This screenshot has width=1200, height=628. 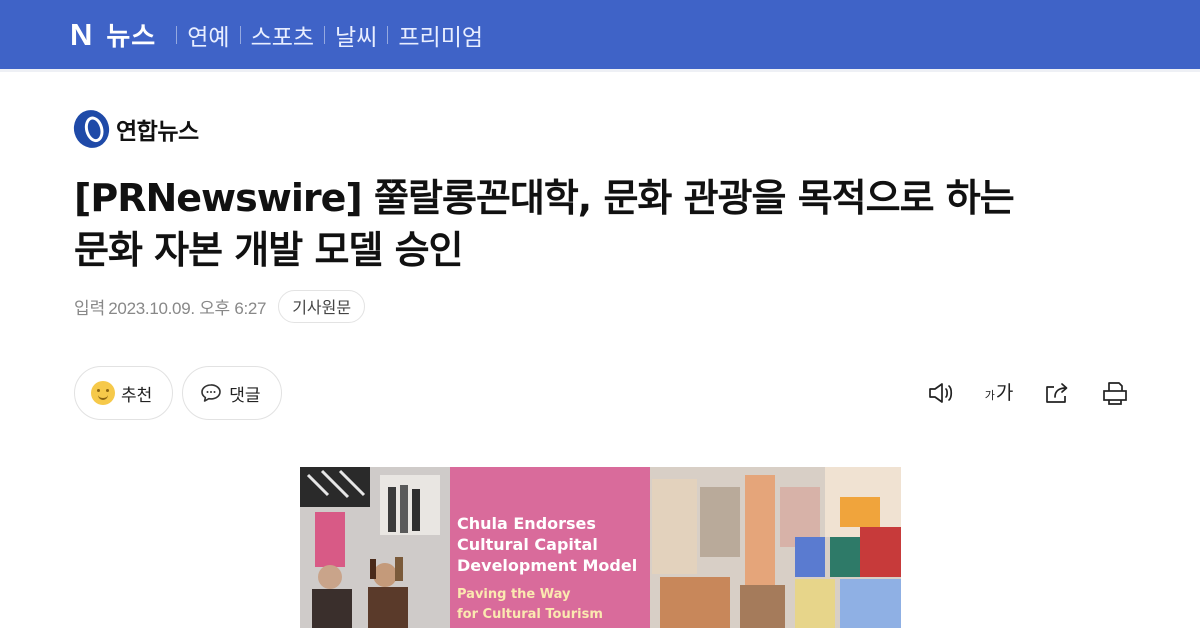 I want to click on speaker-icon, so click(x=941, y=393).